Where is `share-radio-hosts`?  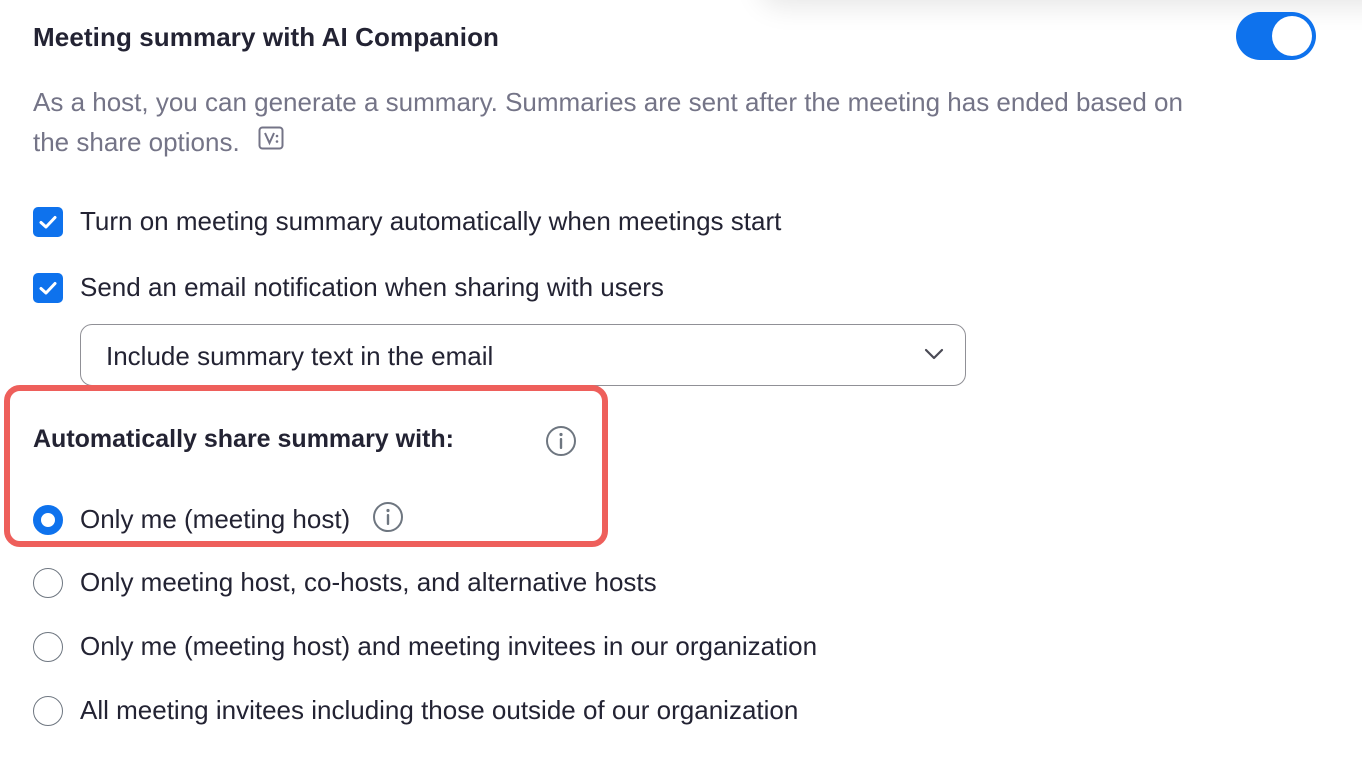
share-radio-hosts is located at coordinates (48, 582).